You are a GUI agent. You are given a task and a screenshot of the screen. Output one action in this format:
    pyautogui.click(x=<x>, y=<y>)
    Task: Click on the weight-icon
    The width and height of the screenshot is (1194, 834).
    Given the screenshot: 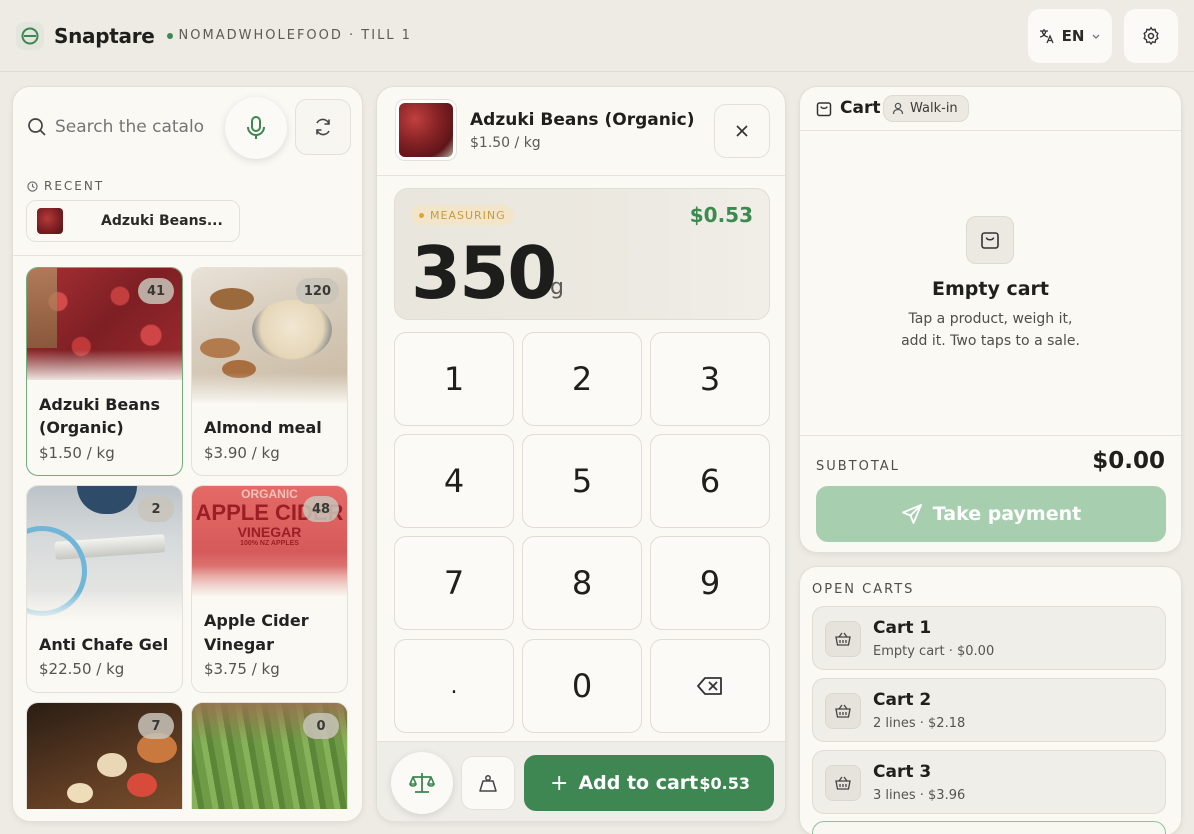 What is the action you would take?
    pyautogui.click(x=488, y=783)
    